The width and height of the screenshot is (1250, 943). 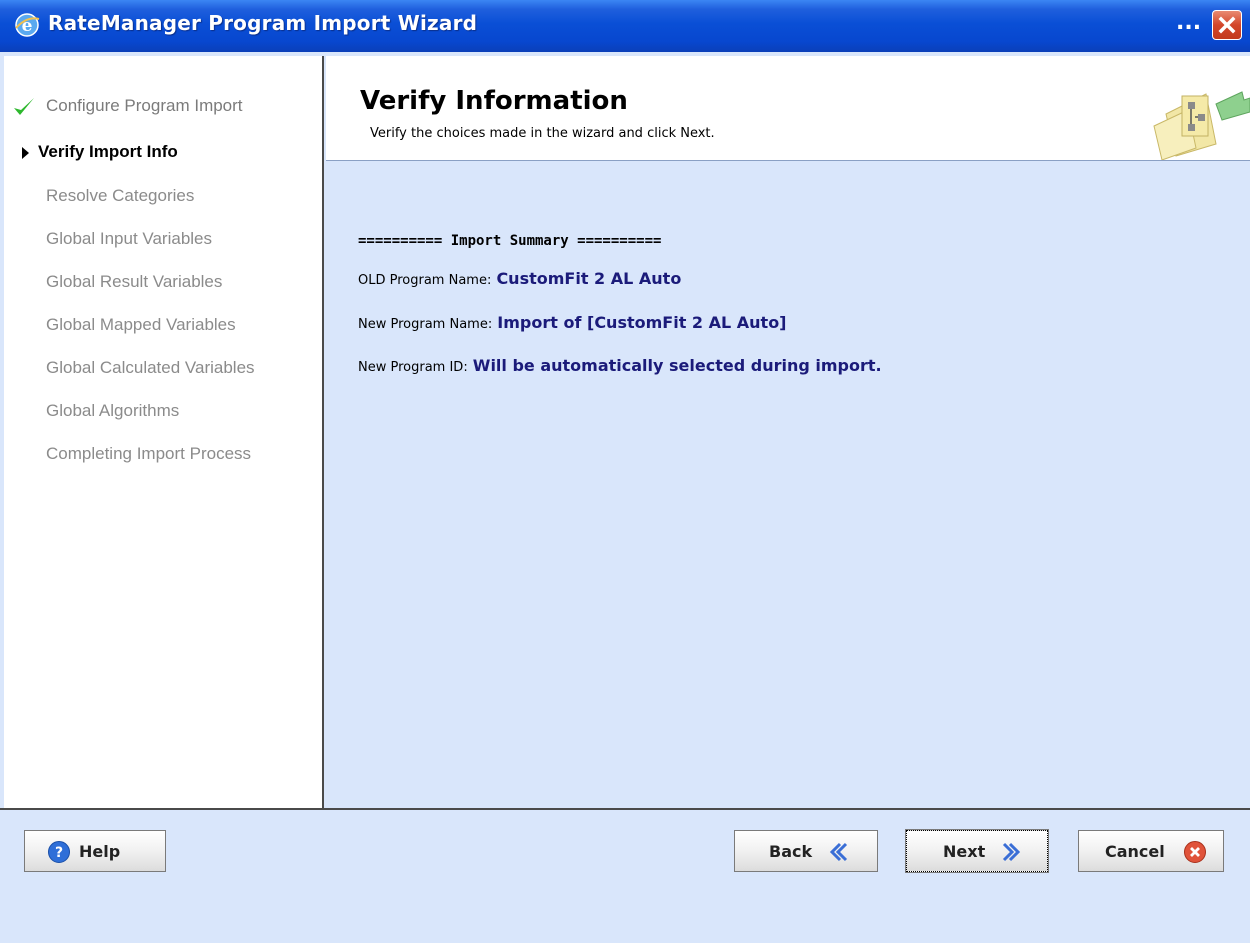 What do you see at coordinates (144, 105) in the screenshot?
I see `step-label: Configure Program Import` at bounding box center [144, 105].